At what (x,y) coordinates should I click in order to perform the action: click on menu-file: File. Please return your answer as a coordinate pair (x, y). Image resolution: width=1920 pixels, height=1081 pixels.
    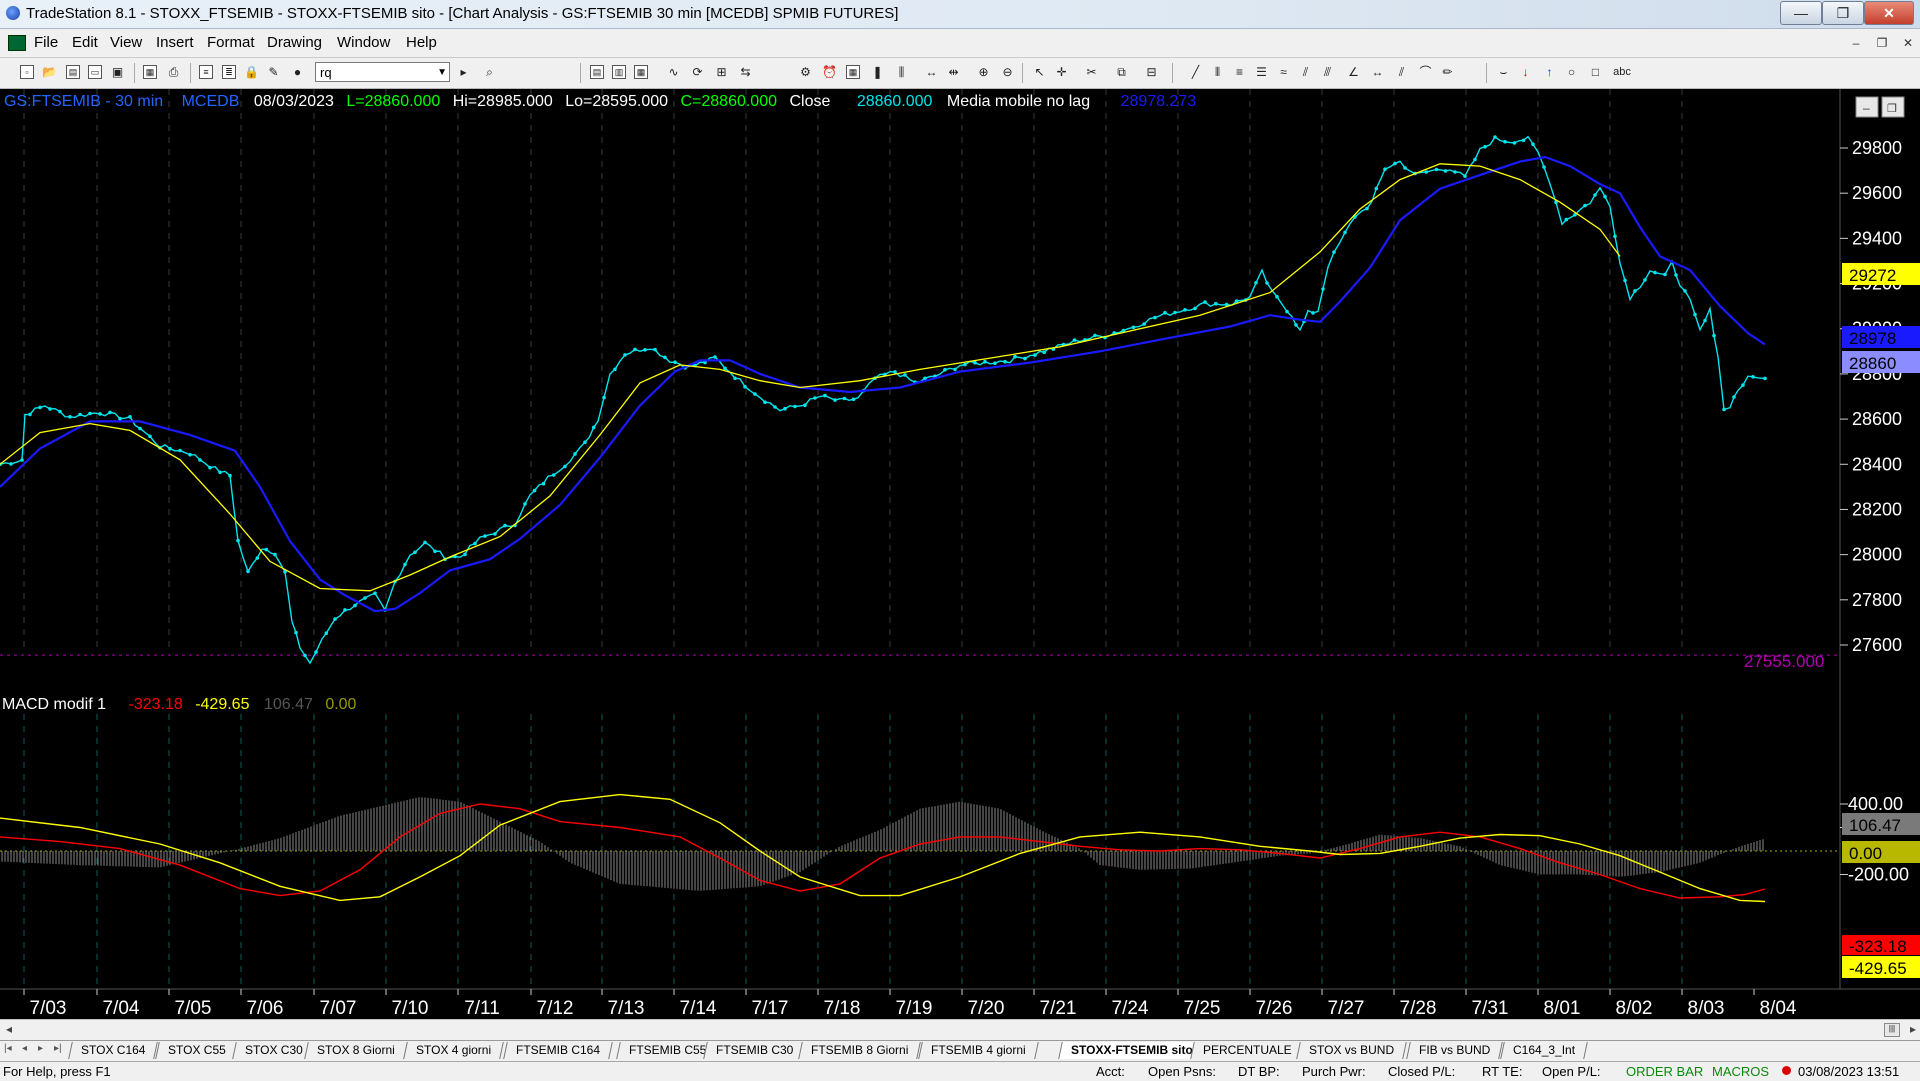
    Looking at the image, I should click on (46, 42).